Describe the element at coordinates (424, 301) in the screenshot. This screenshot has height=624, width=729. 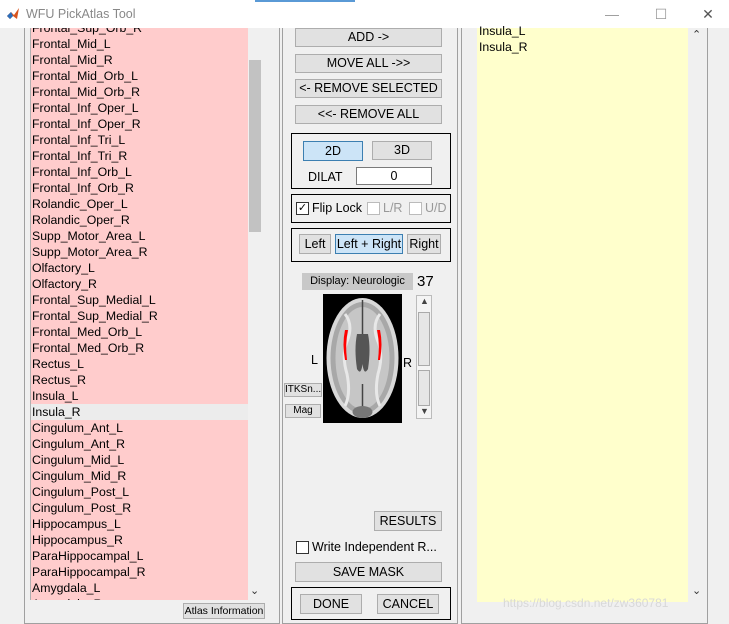
I see `slider-up-arrow-icon: ▲` at that location.